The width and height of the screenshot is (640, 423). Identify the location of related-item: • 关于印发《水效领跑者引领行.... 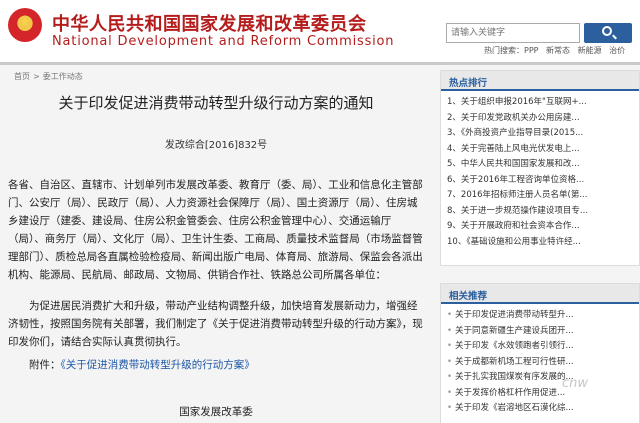
(540, 347).